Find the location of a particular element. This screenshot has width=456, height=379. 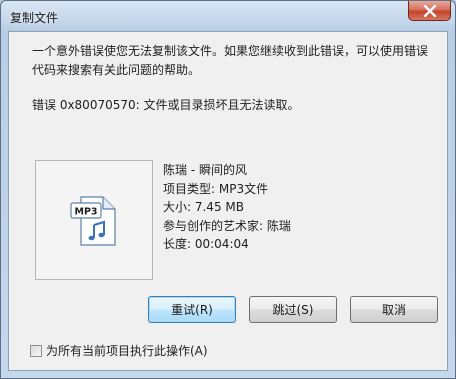

file-thumbnail: MP3 is located at coordinates (94, 220).